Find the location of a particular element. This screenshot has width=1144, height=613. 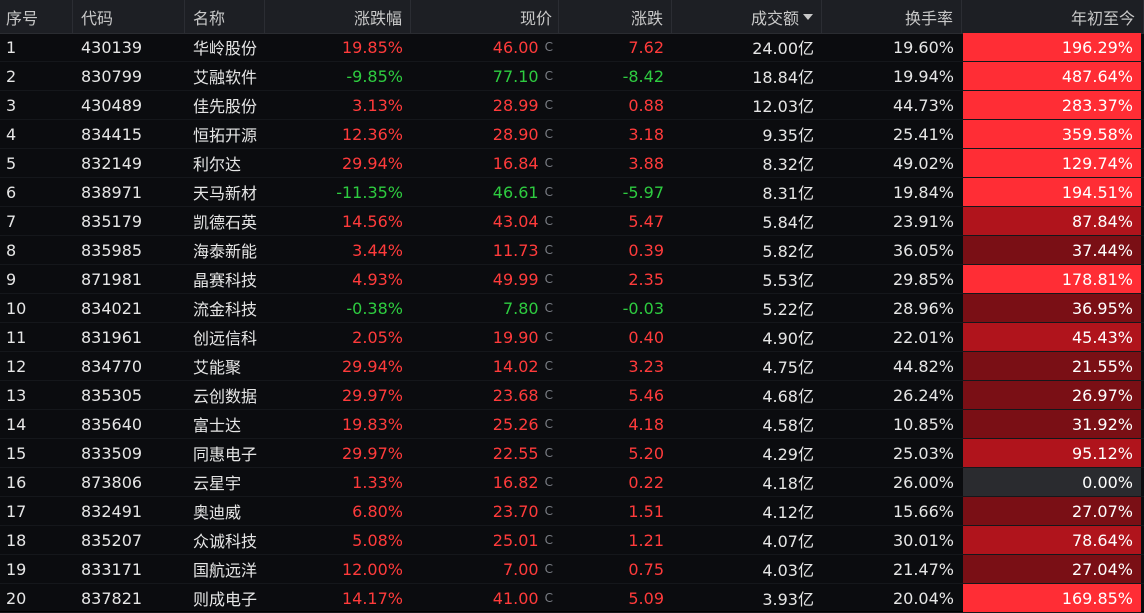

turnover-amount-text: 5.22亿 is located at coordinates (788, 309).